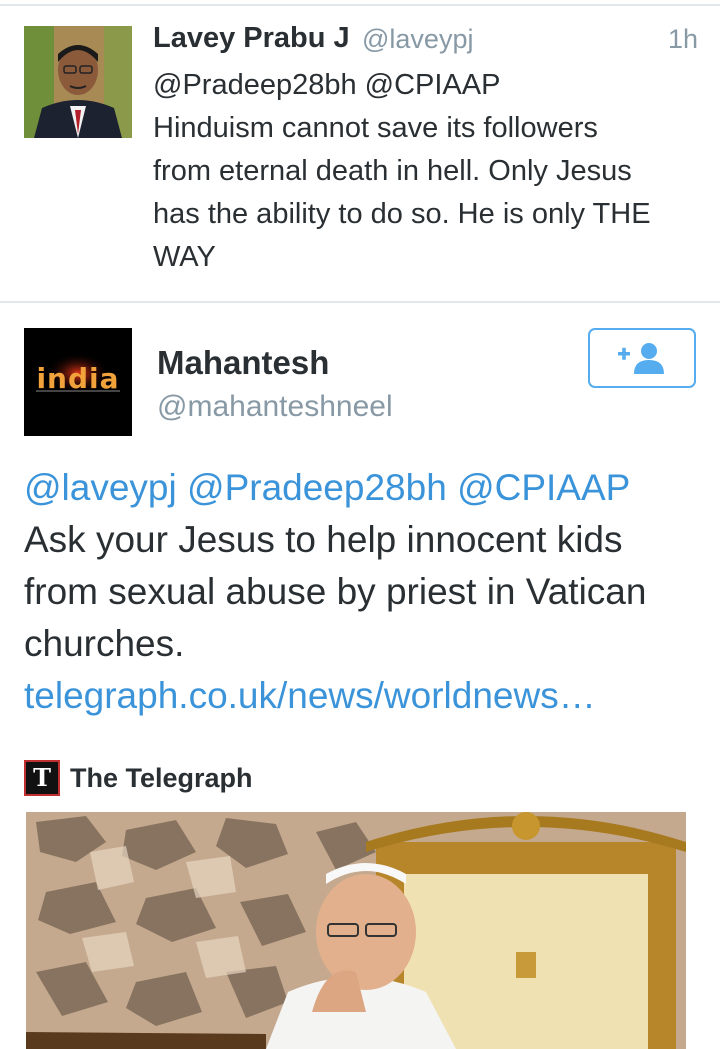 The height and width of the screenshot is (1049, 720). I want to click on avatar-mahantesh: india, so click(78, 382).